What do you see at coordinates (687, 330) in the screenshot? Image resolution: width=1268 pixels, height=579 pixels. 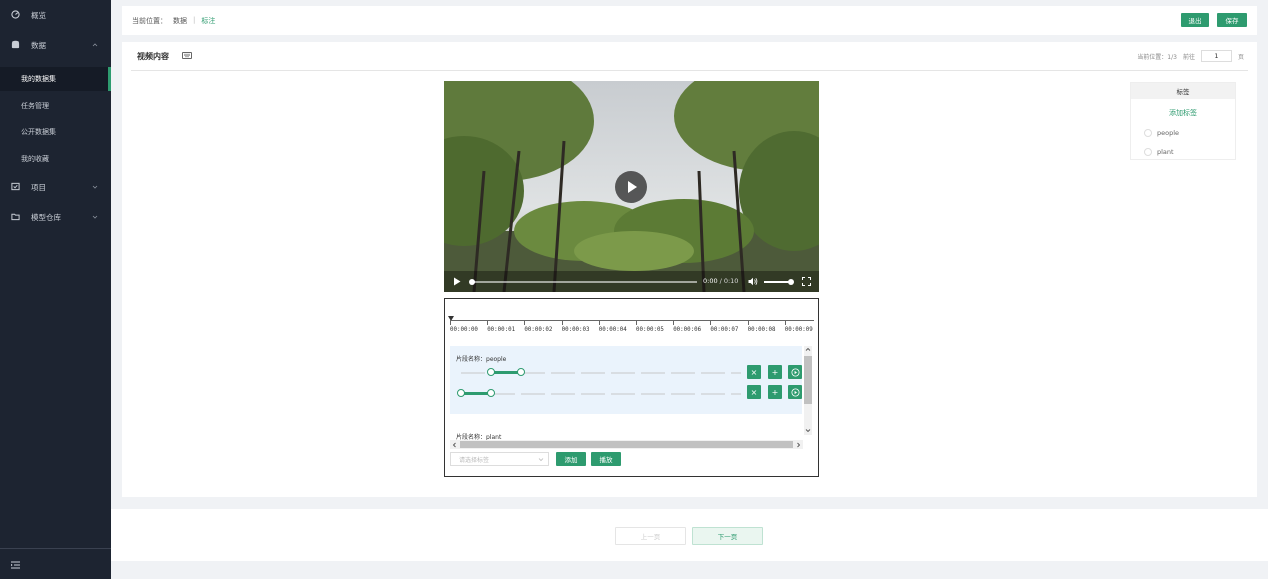 I see `timeline-tick-label: 00:00:06` at bounding box center [687, 330].